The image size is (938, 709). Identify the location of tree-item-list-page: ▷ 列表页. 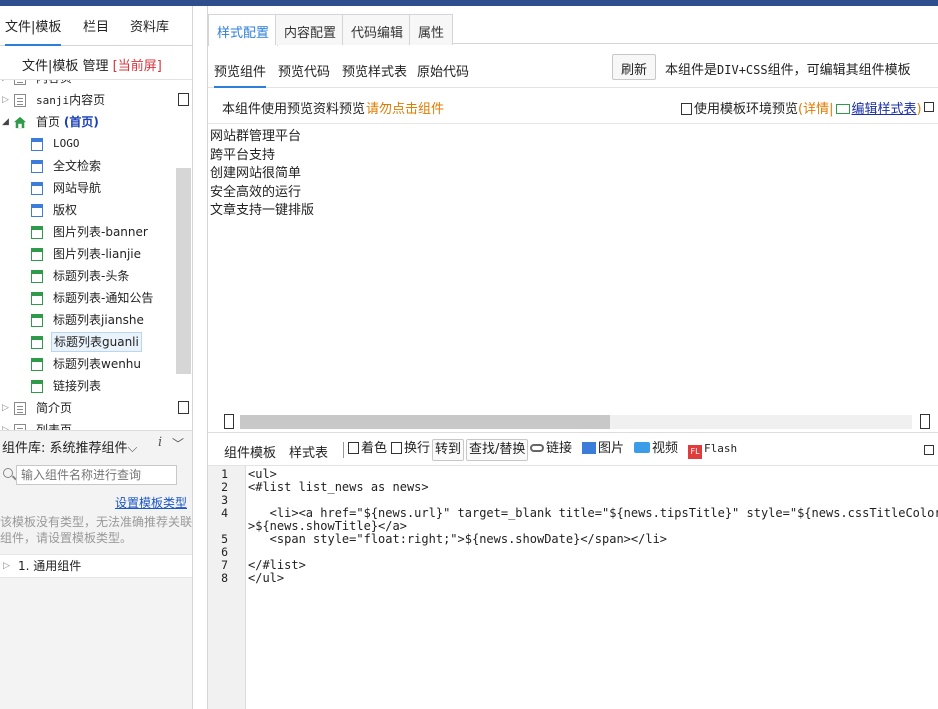
(88, 424).